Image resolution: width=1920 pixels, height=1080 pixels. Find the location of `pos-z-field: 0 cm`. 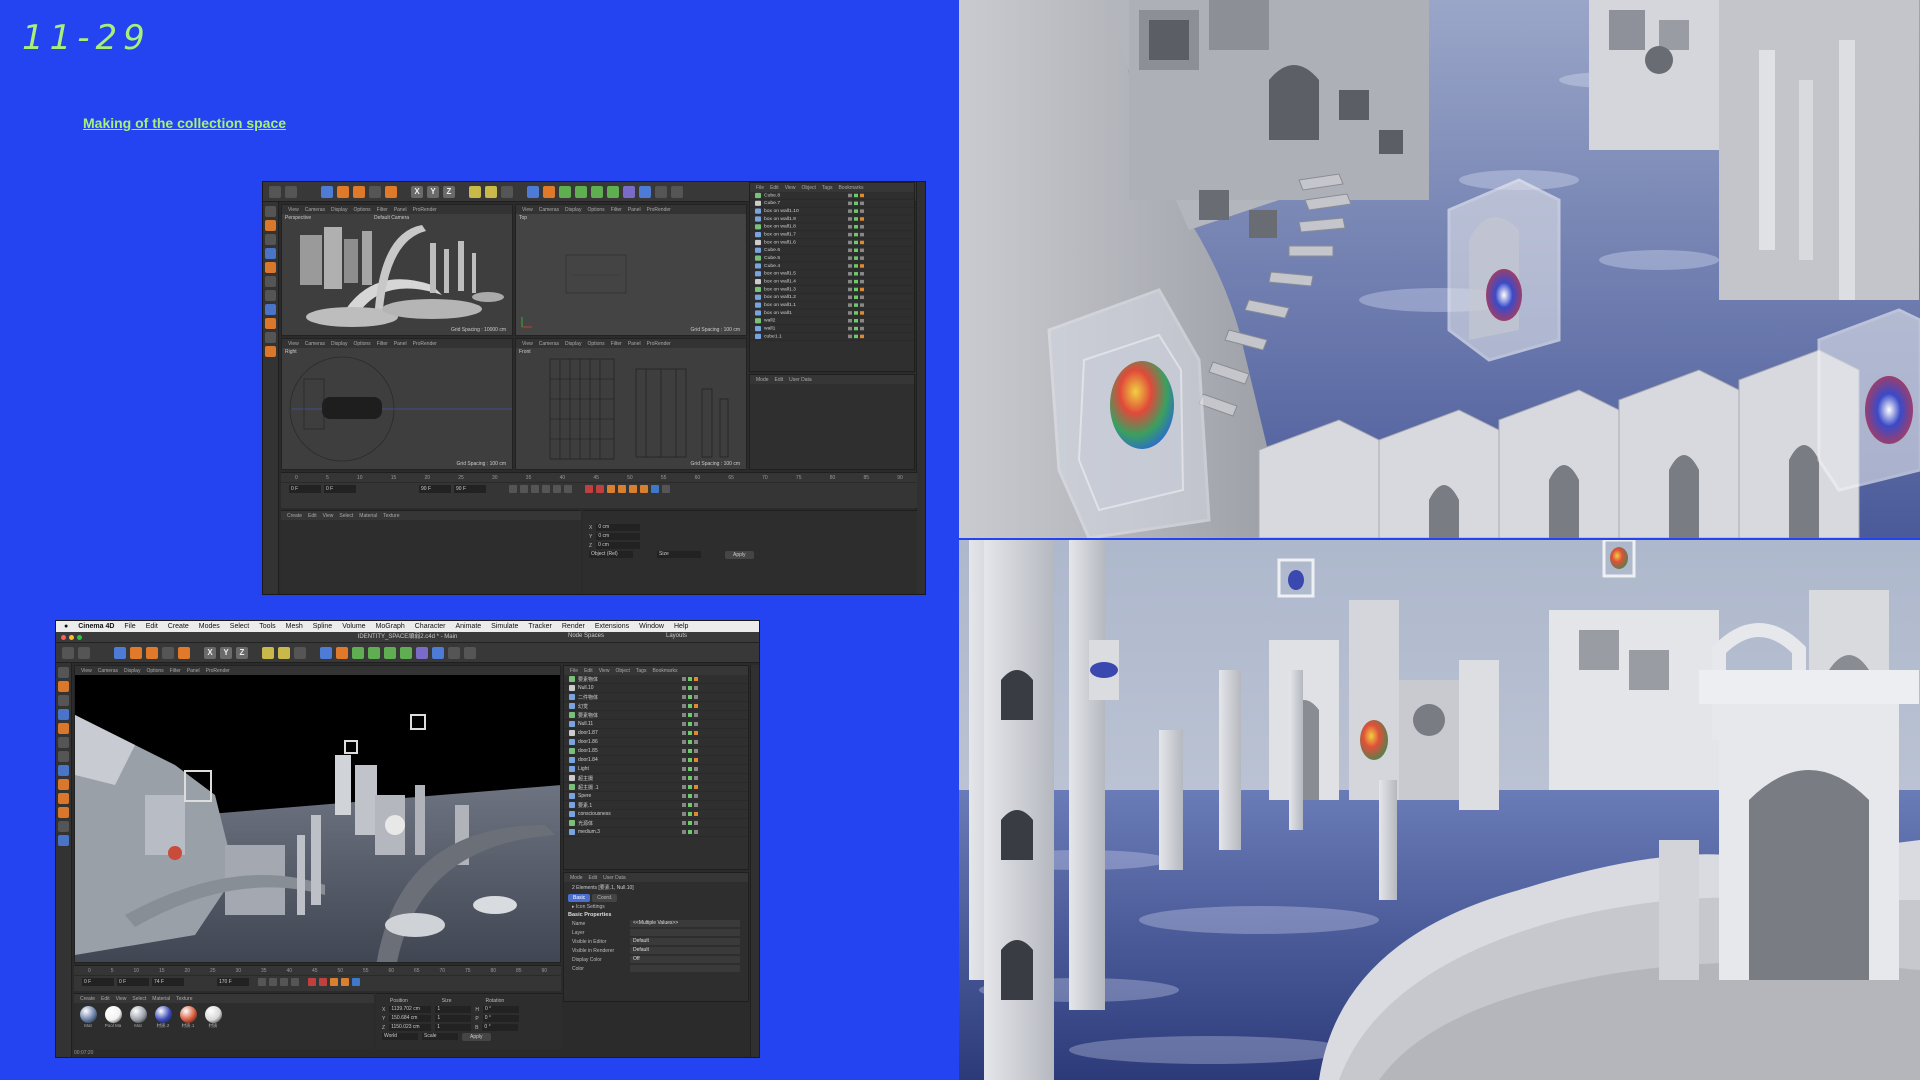

pos-z-field: 0 cm is located at coordinates (618, 545).